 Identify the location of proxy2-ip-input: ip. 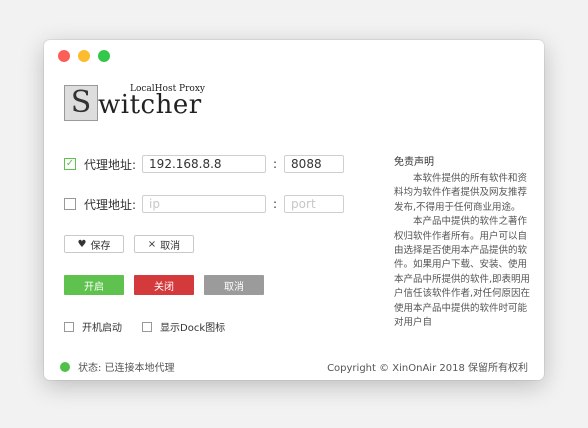
(204, 204).